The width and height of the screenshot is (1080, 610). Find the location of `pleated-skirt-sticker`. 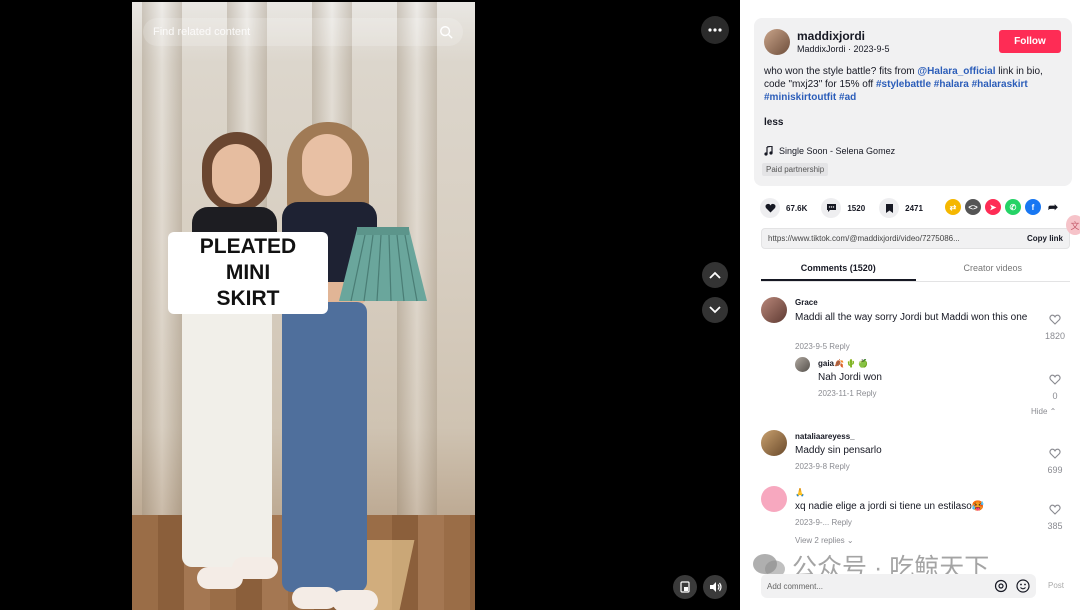

pleated-skirt-sticker is located at coordinates (383, 264).